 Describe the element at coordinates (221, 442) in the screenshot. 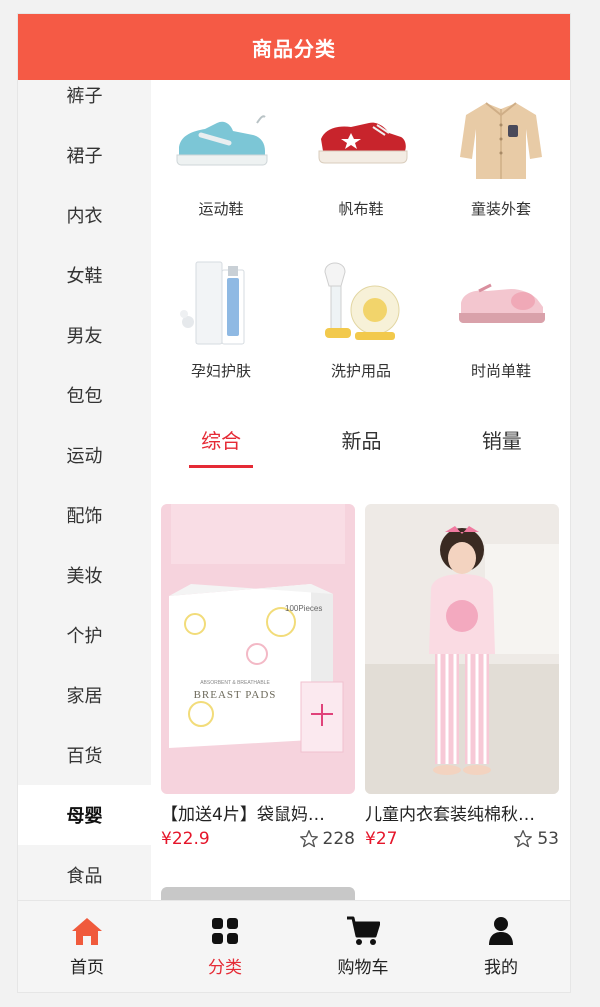

I see `tab-comprehensive: 综合` at that location.